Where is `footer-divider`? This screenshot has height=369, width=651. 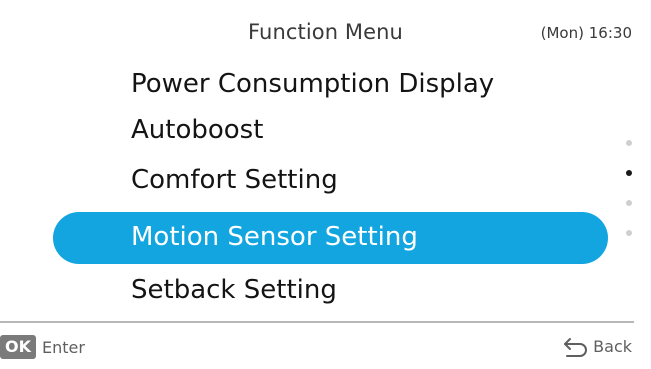
footer-divider is located at coordinates (317, 322).